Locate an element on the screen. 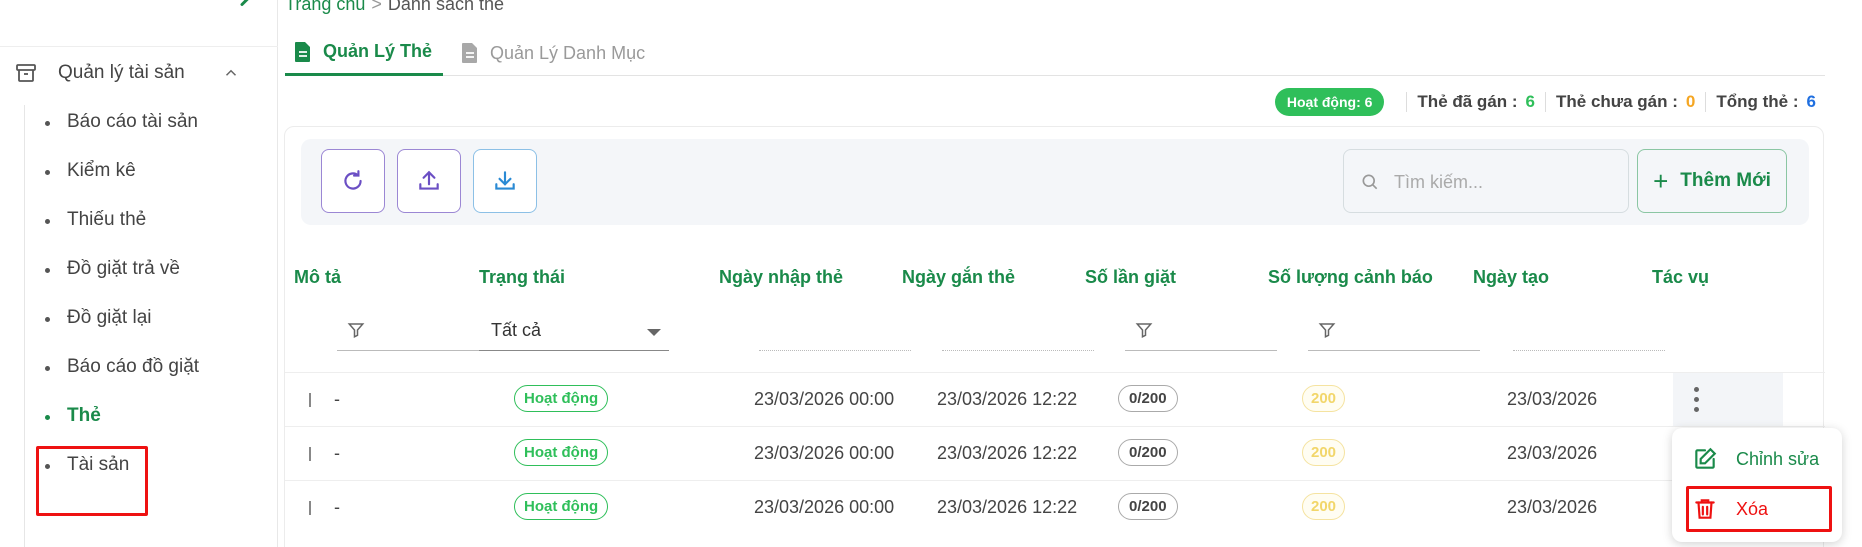 The height and width of the screenshot is (547, 1862). total-stat: Tổng thẻ : 6 is located at coordinates (1765, 102).